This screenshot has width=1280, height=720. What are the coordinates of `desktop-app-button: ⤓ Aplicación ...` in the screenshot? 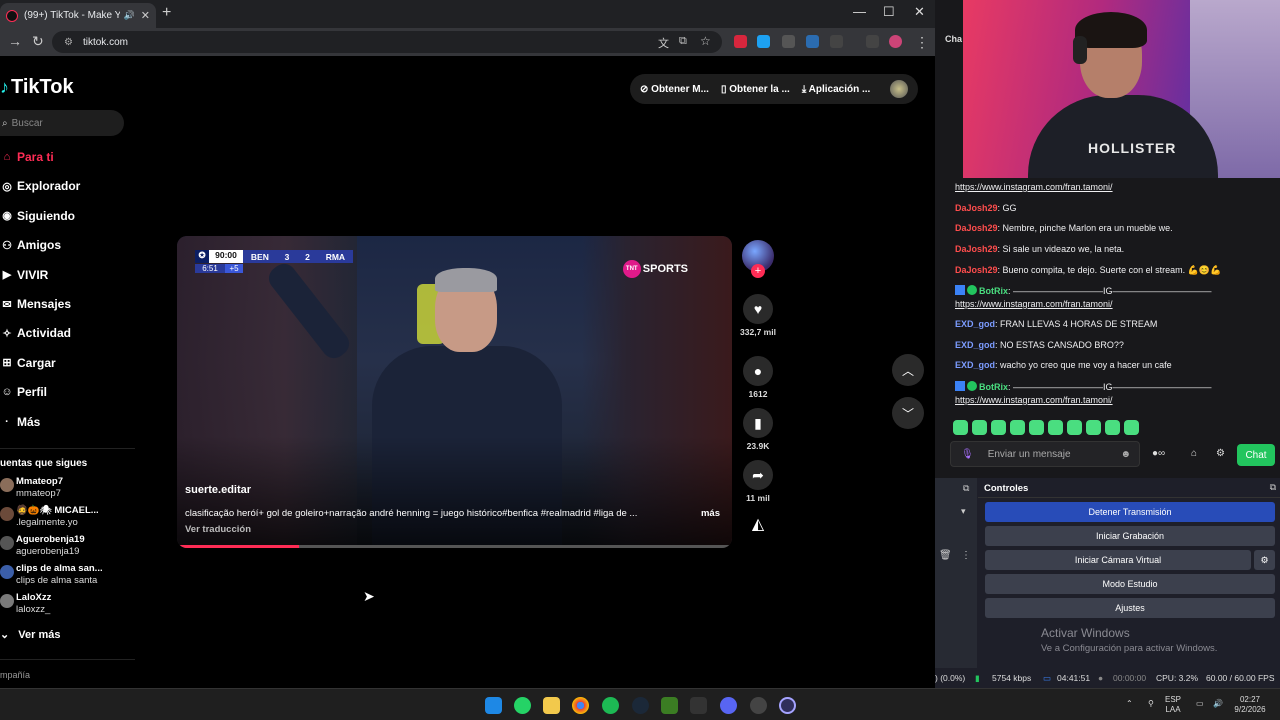 It's located at (836, 89).